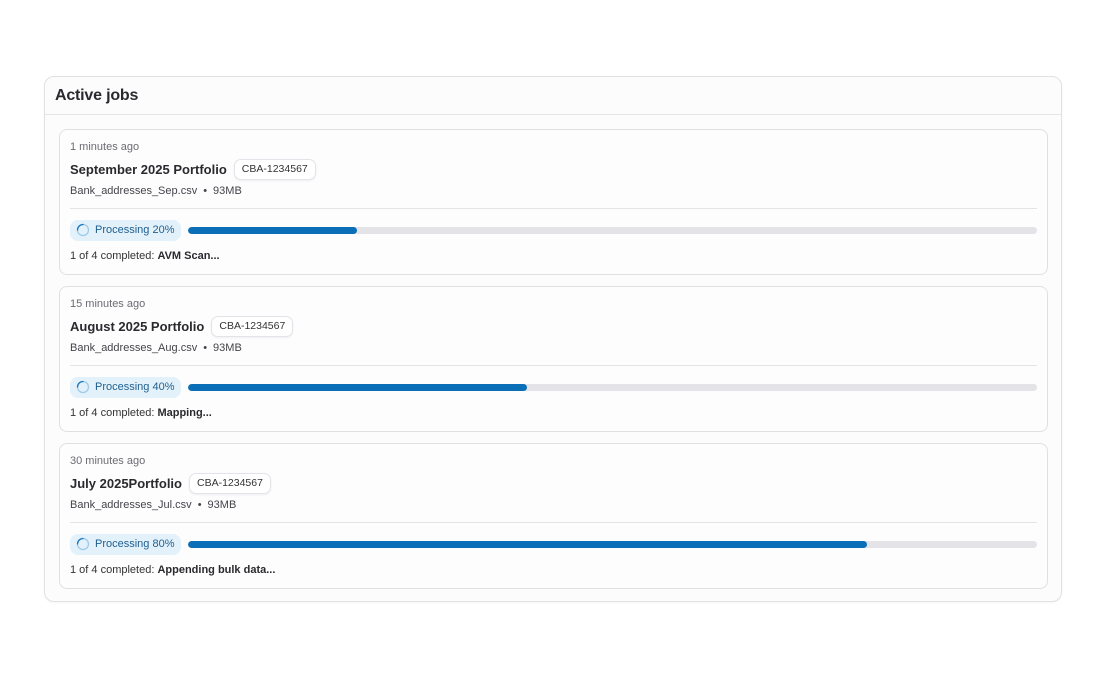  I want to click on panel-header: Active jobs, so click(553, 96).